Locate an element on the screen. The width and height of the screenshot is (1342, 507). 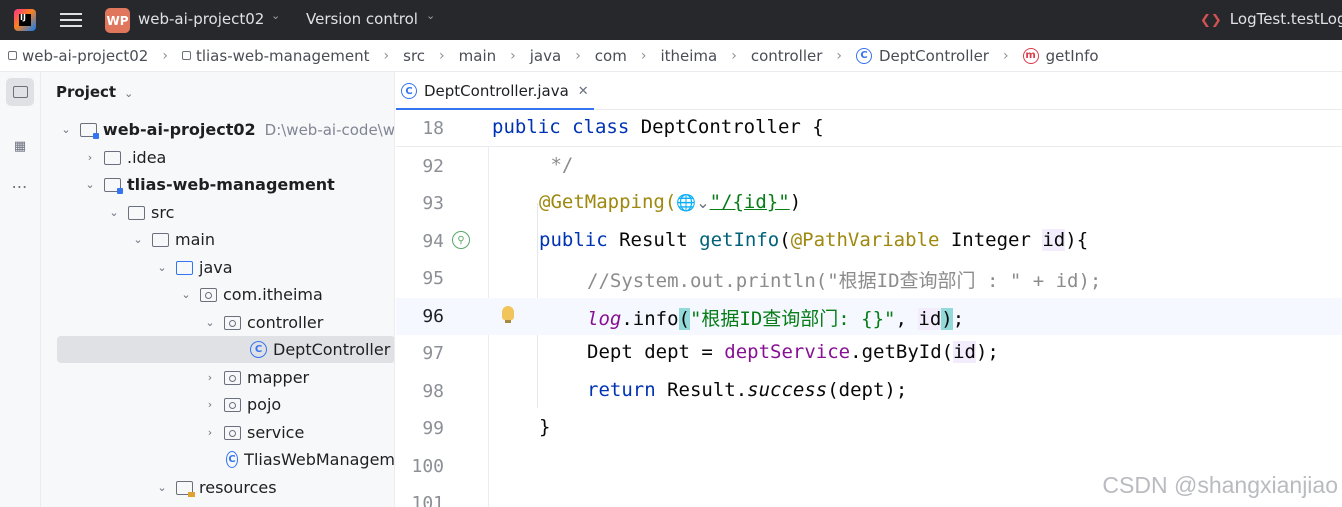
run-config-label: LogTest.testLog is located at coordinates (1285, 19).